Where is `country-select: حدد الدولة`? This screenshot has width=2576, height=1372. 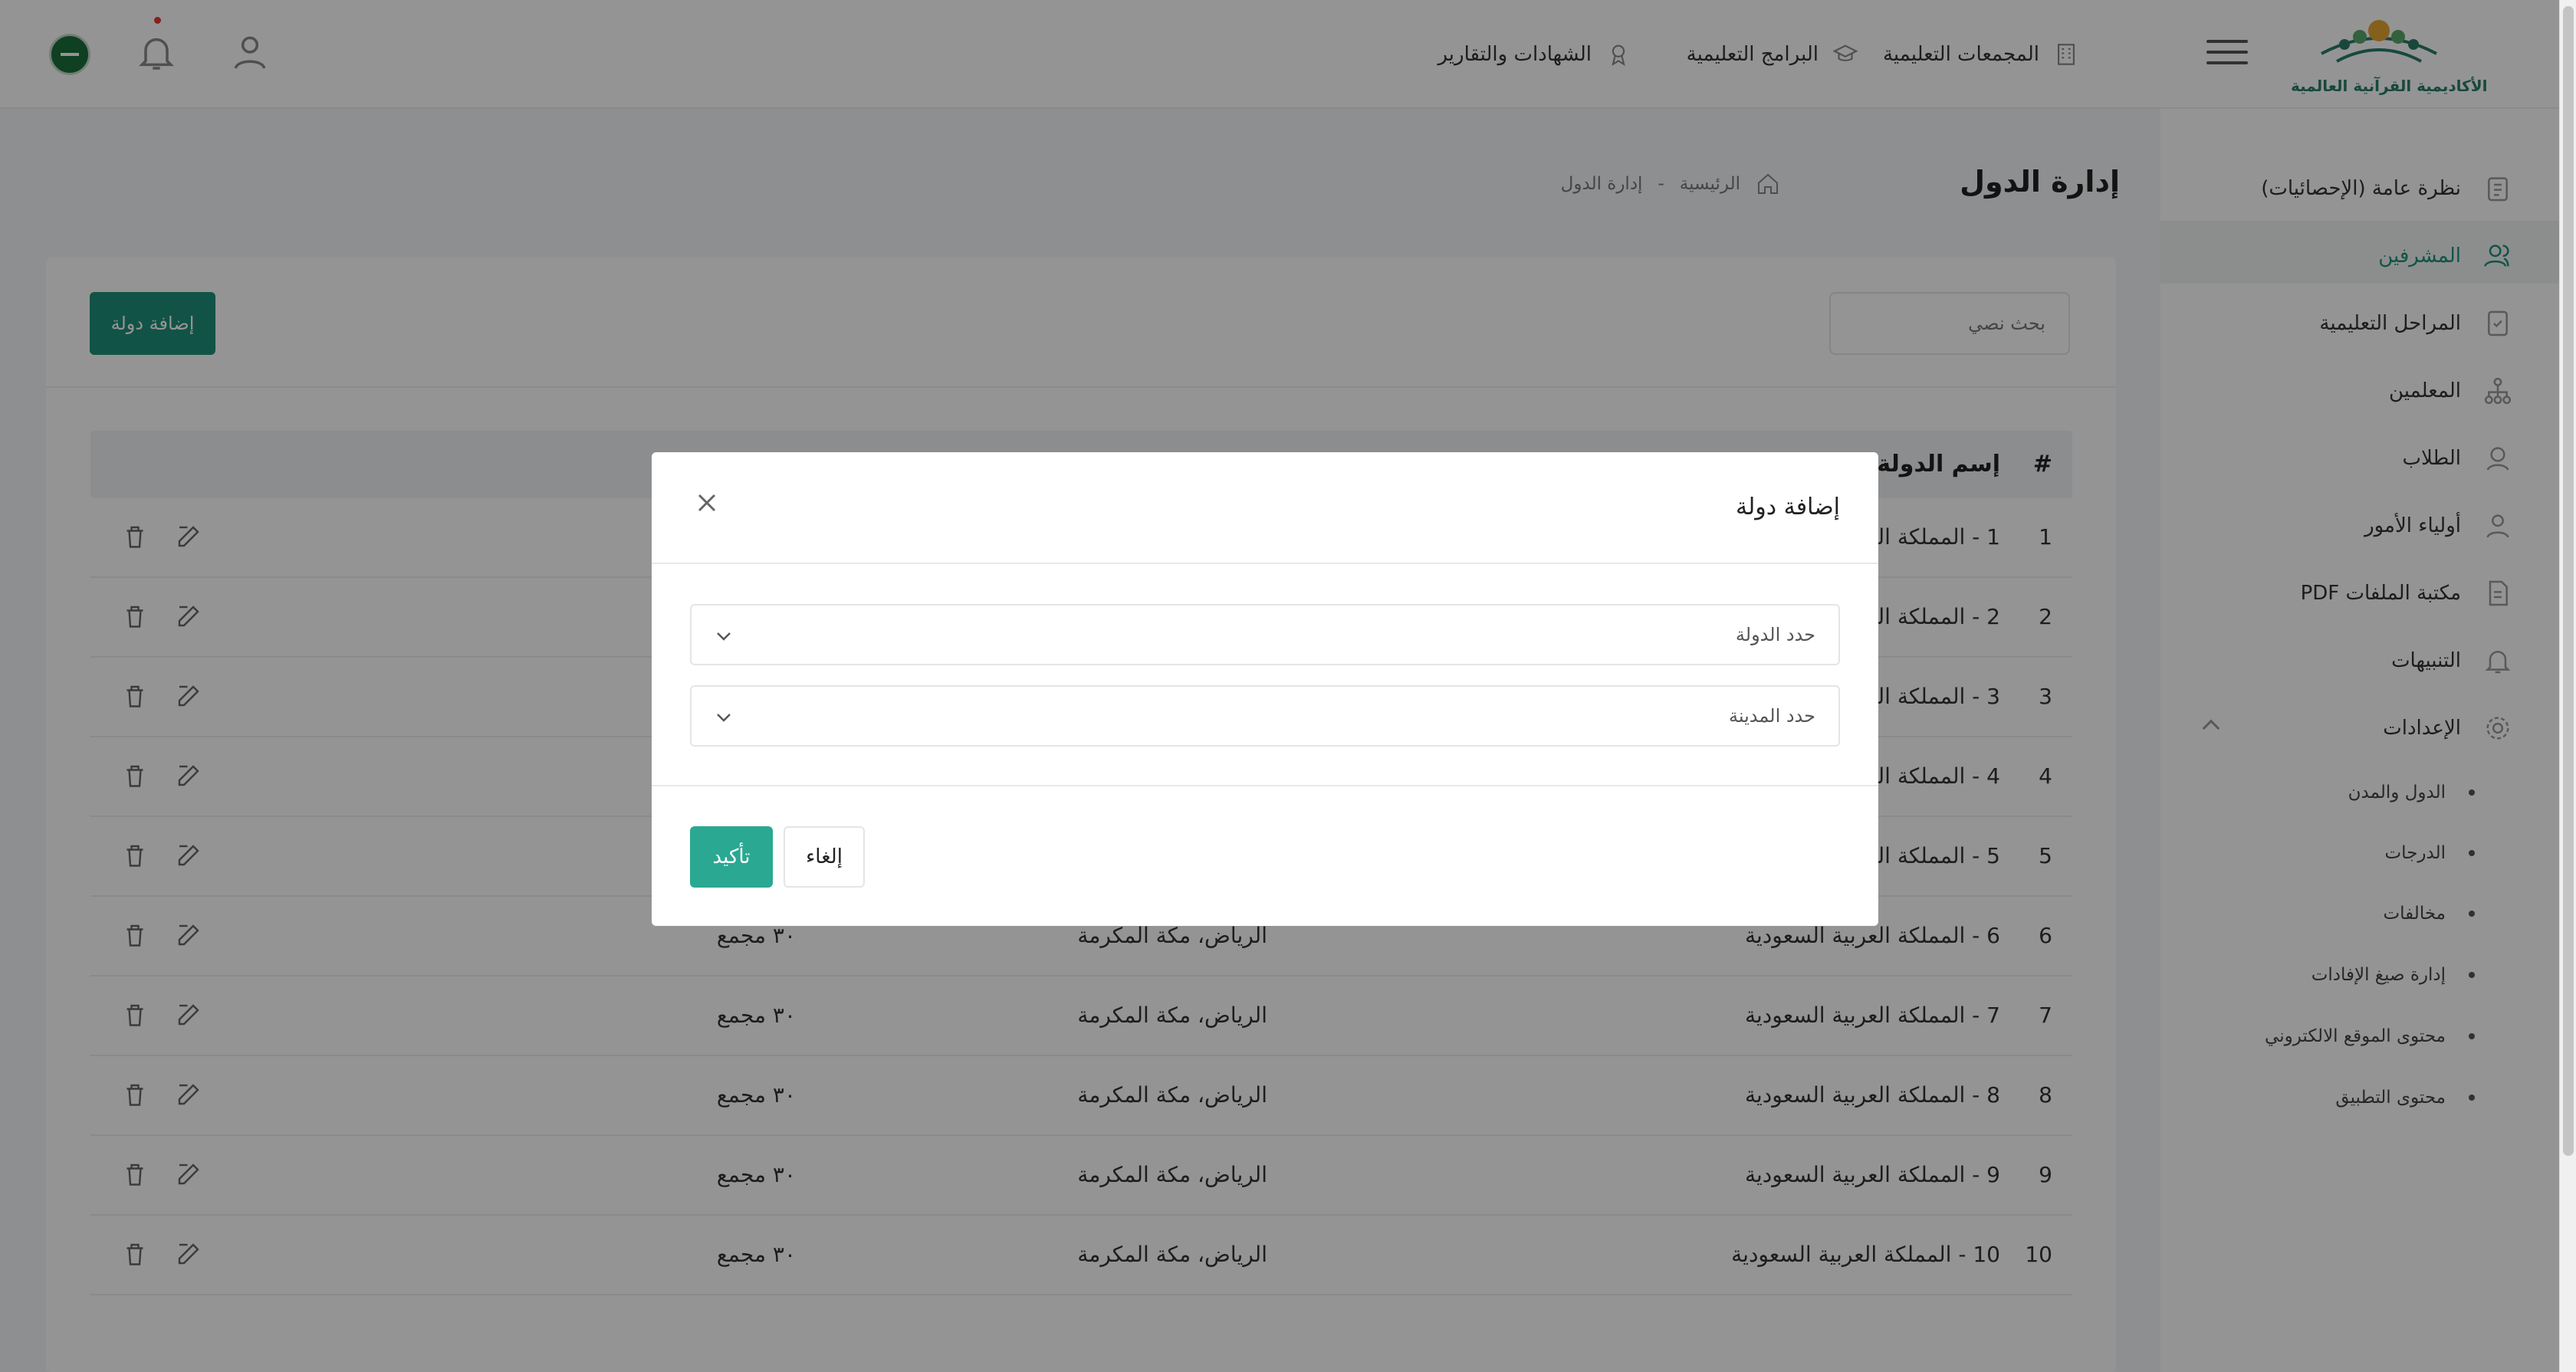
country-select: حدد الدولة is located at coordinates (1265, 634).